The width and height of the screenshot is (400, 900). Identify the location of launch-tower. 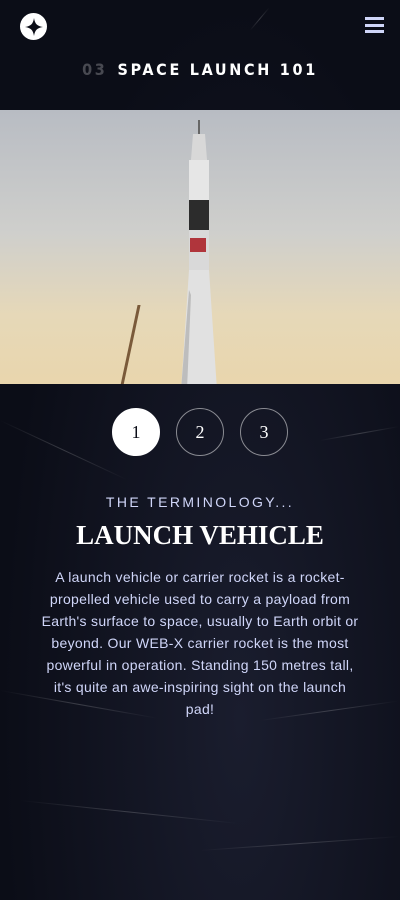
(146, 344).